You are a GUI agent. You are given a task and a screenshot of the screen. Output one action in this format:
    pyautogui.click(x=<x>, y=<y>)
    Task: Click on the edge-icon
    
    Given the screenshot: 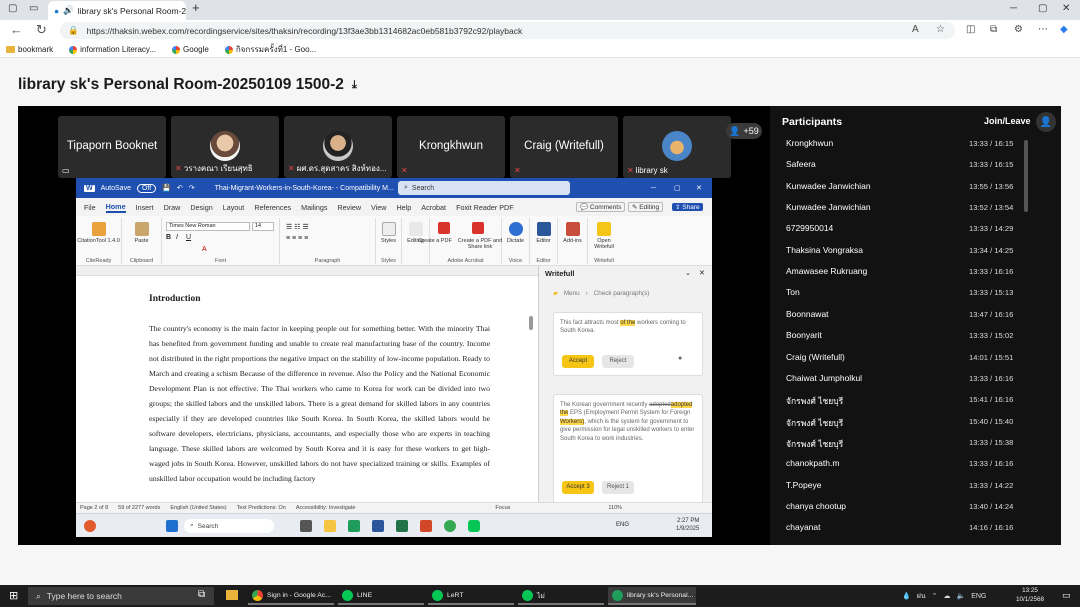 What is the action you would take?
    pyautogui.click(x=354, y=526)
    